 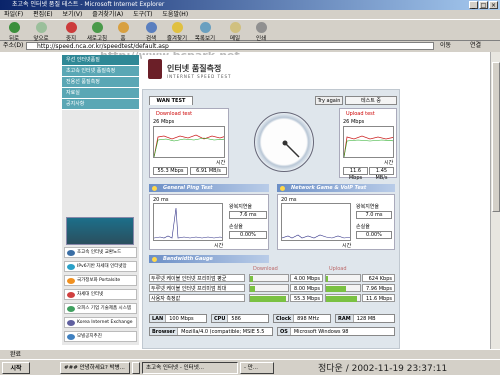 I want to click on vertical-scrollbar, so click(x=495, y=200).